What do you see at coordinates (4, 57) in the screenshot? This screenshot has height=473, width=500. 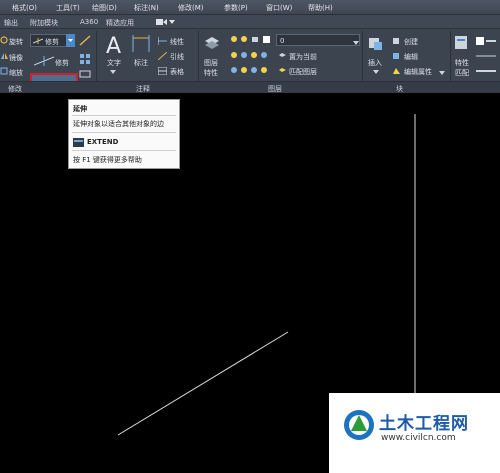 I see `mirror-icon` at bounding box center [4, 57].